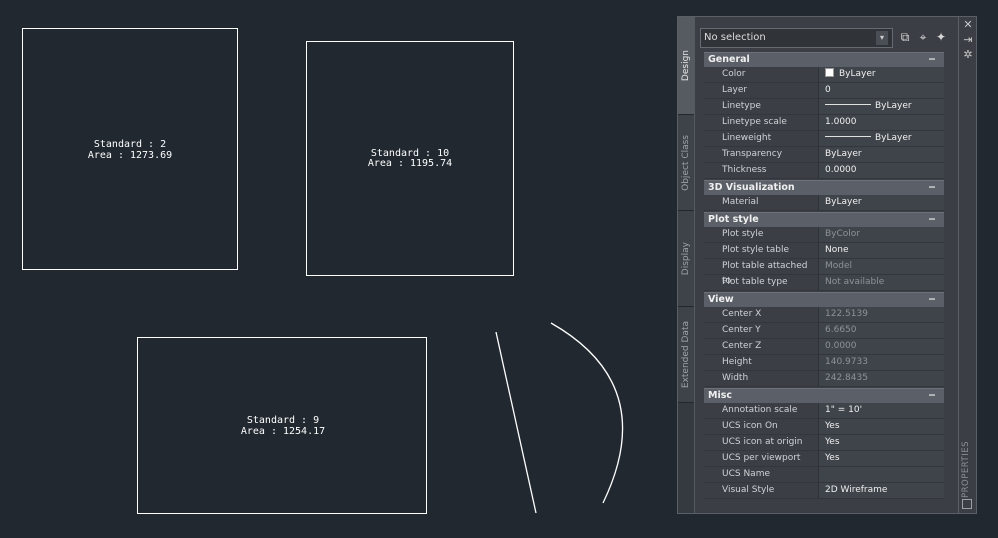 The width and height of the screenshot is (998, 538). Describe the element at coordinates (881, 410) in the screenshot. I see `property-value: 1" = 10'` at that location.